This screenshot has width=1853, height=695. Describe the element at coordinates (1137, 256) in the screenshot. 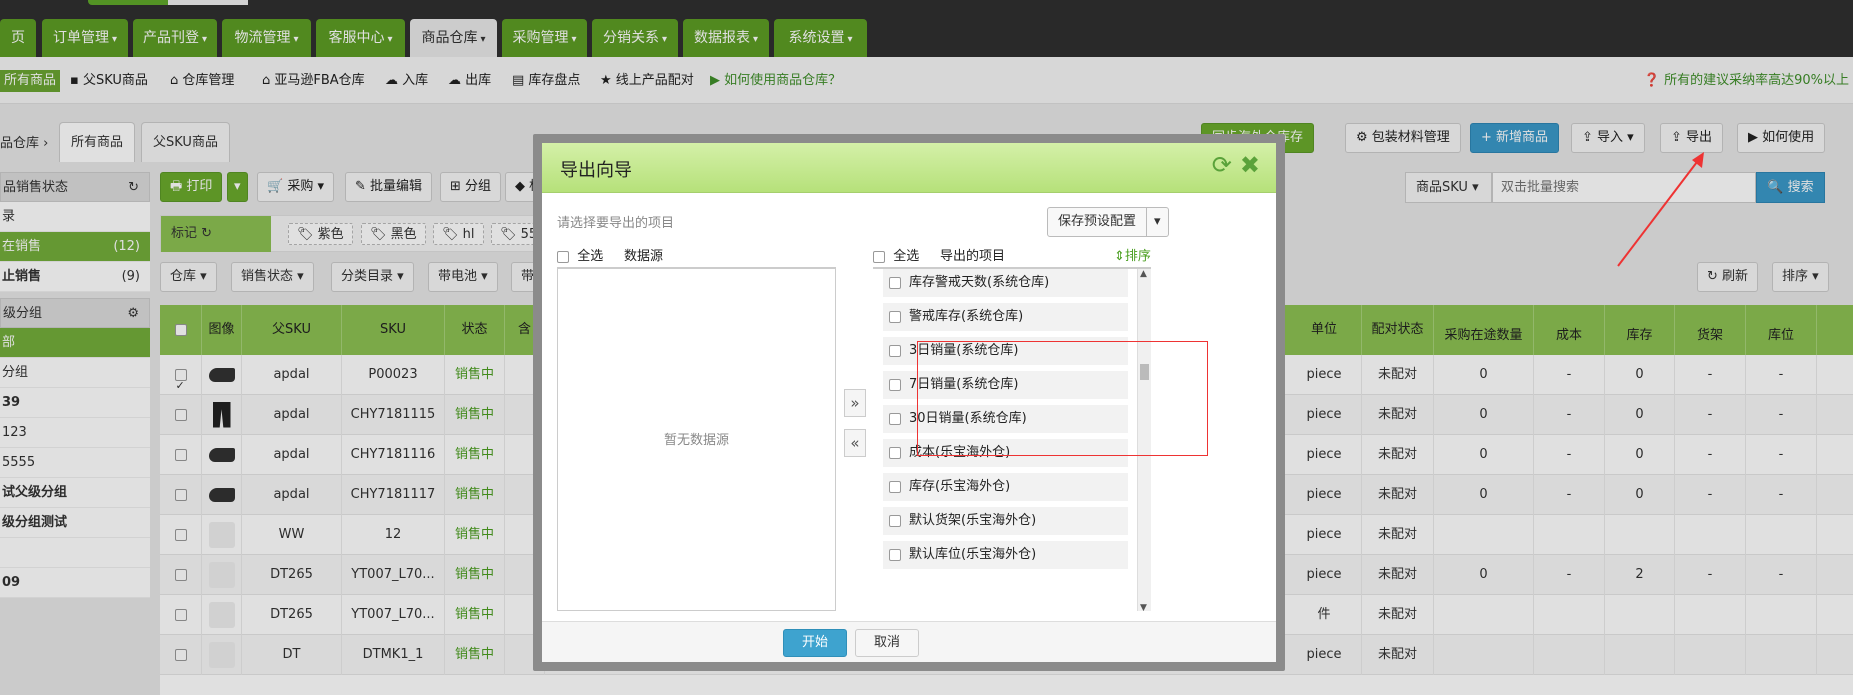

I see `sort-link-label: 排序` at that location.